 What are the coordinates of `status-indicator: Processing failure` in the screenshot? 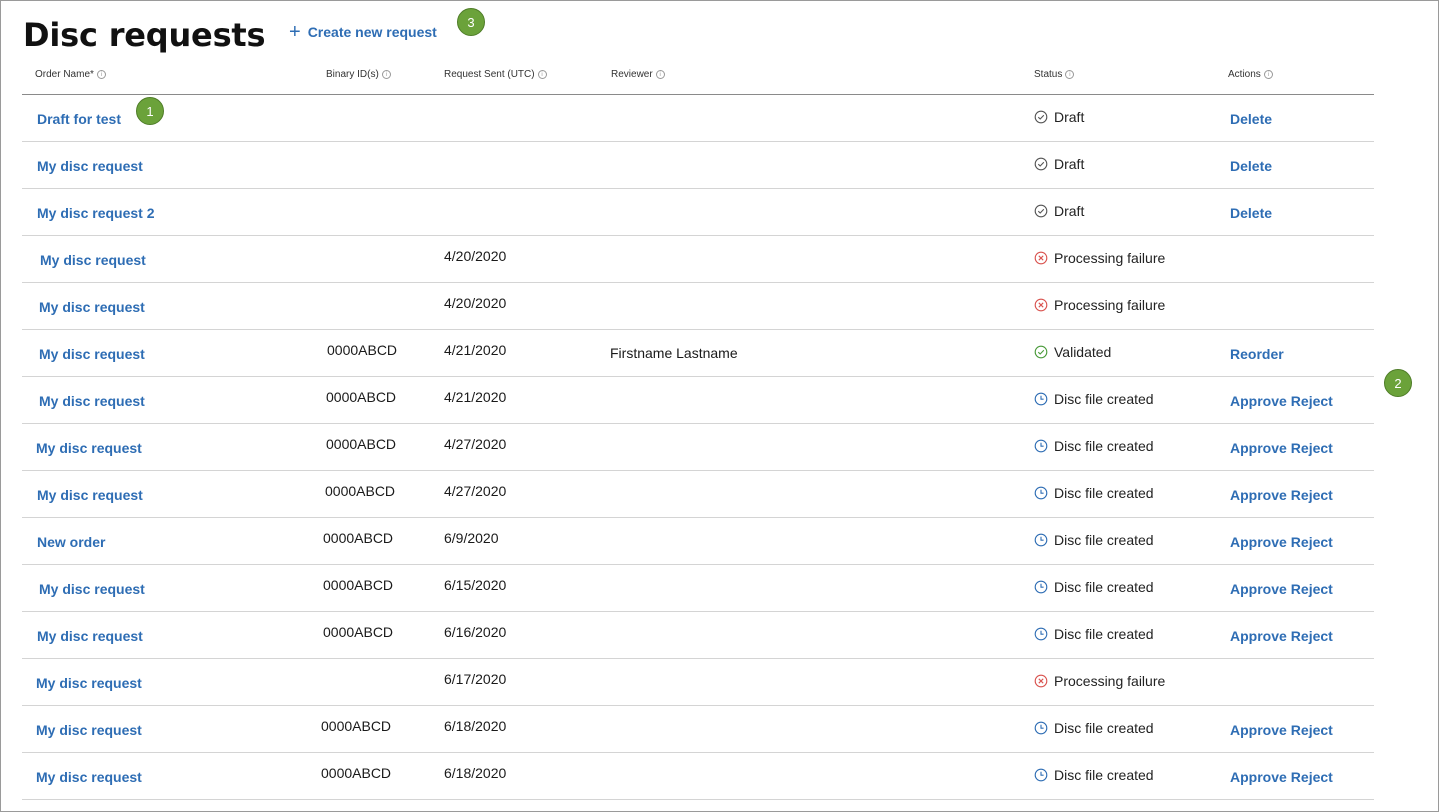 It's located at (1099, 305).